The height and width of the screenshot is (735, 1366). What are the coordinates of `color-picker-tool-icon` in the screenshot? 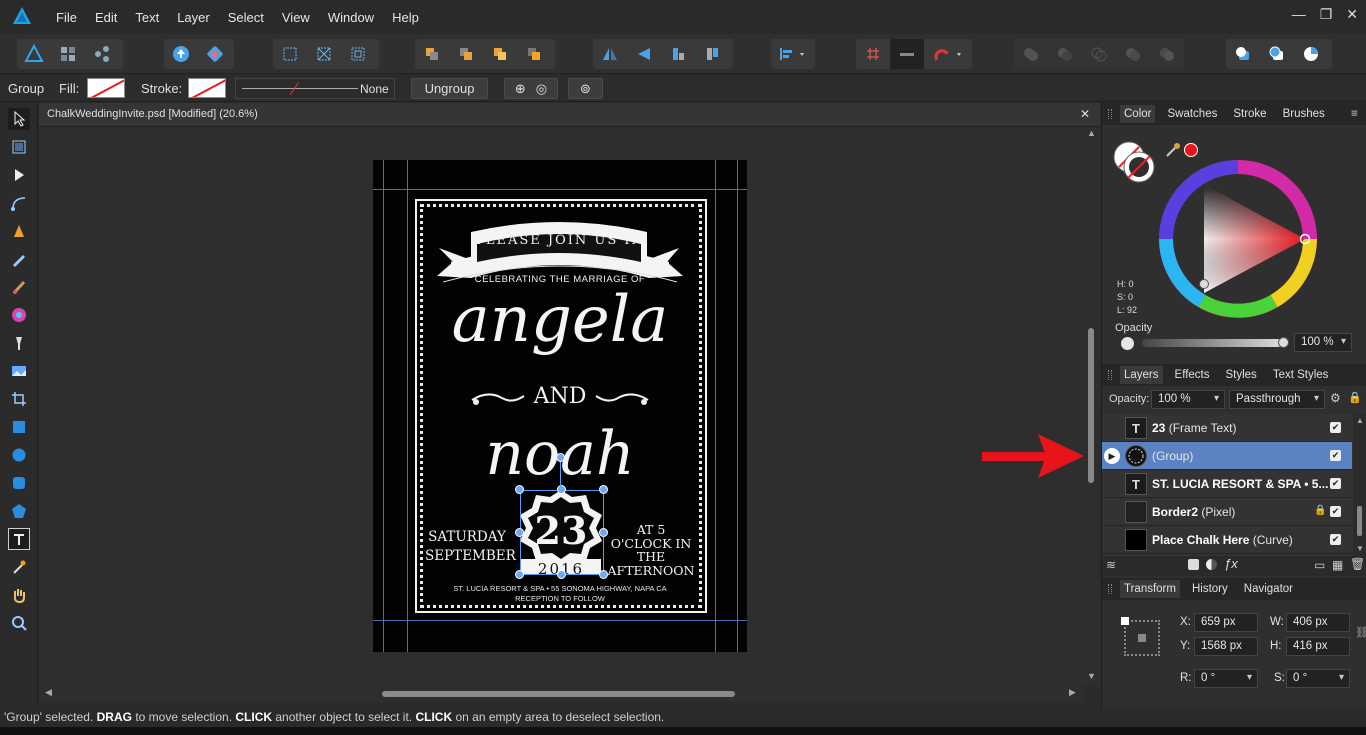 It's located at (19, 567).